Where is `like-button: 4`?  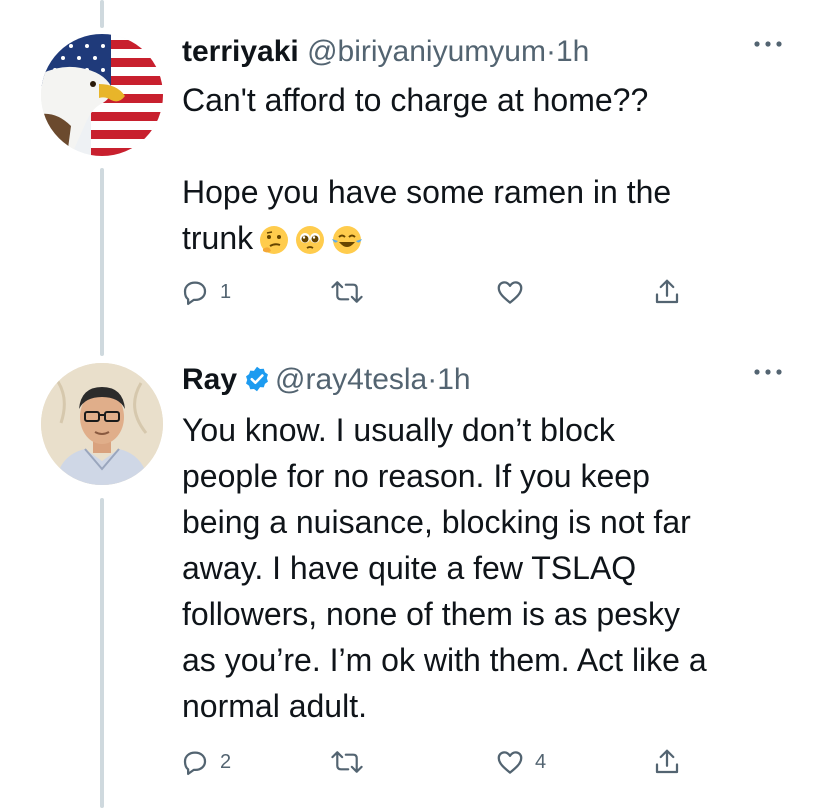
like-button: 4 is located at coordinates (520, 762).